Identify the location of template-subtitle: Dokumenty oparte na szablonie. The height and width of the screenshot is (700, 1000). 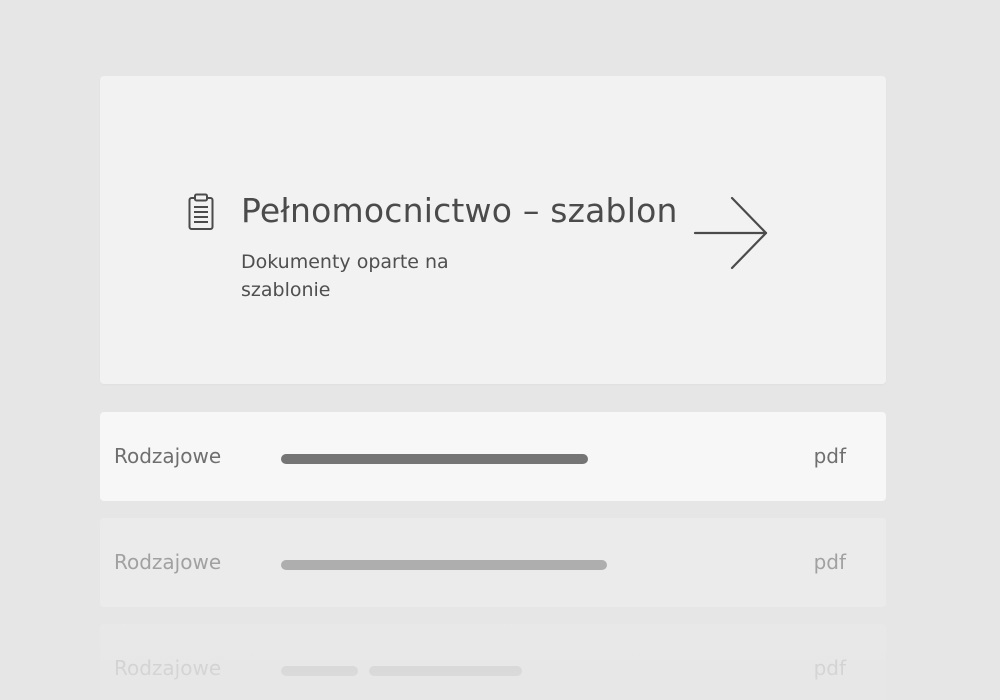
(345, 276).